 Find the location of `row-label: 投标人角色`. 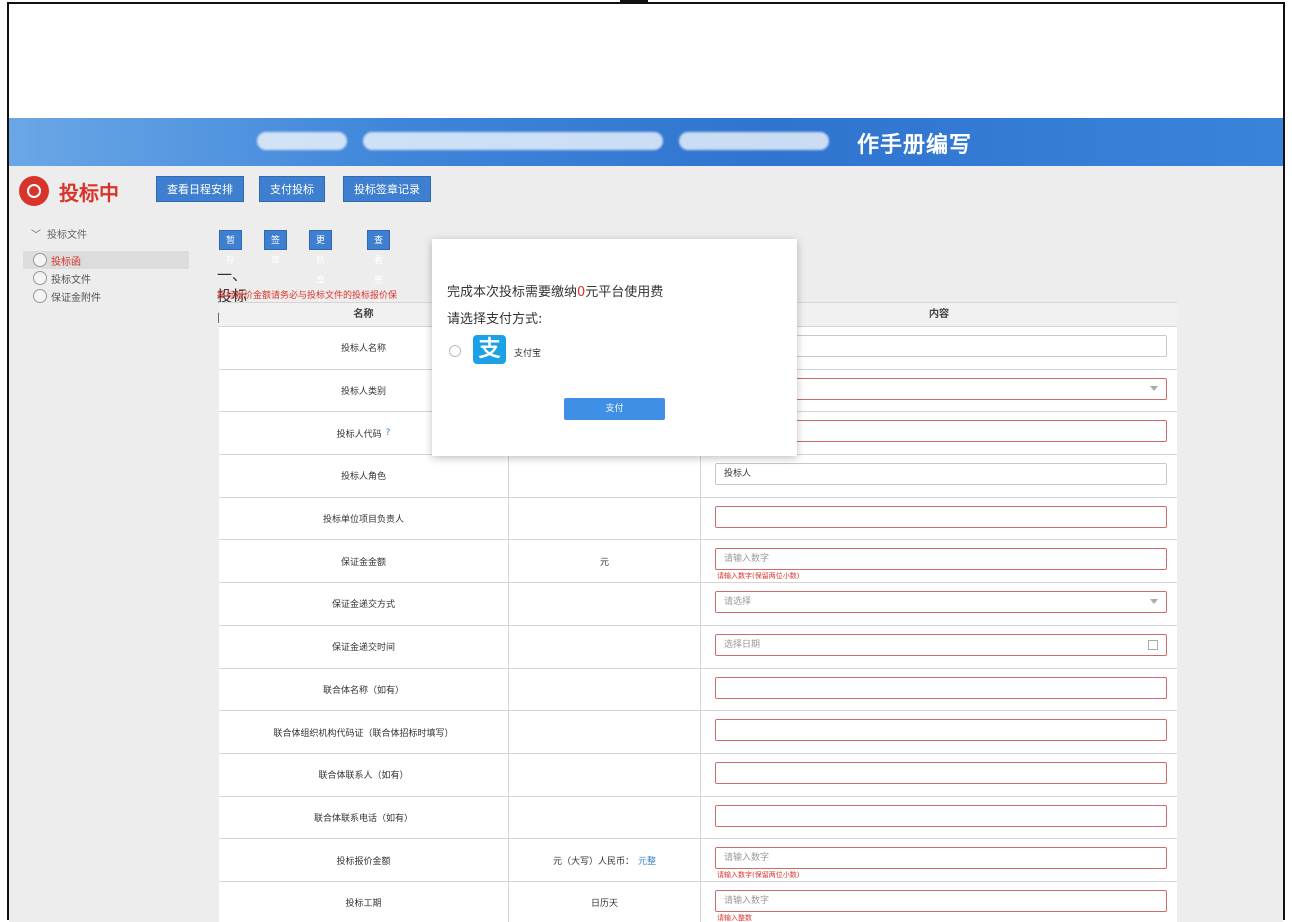

row-label: 投标人角色 is located at coordinates (364, 476).